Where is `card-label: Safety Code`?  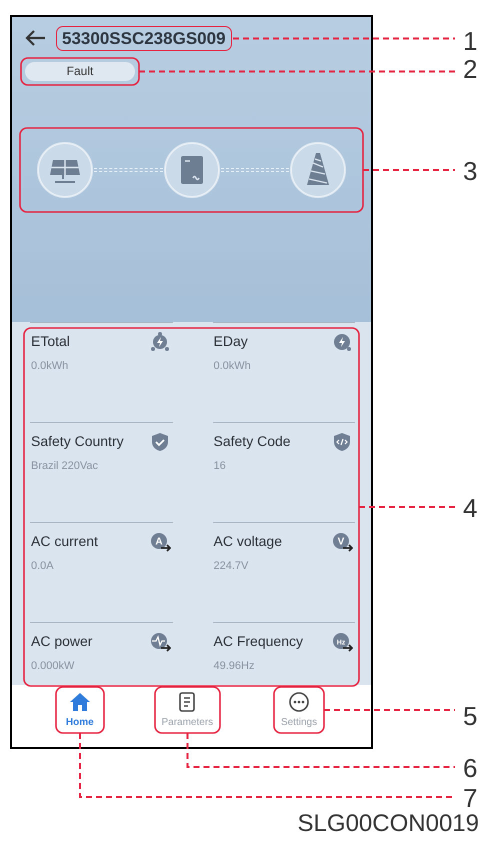
card-label: Safety Code is located at coordinates (252, 441).